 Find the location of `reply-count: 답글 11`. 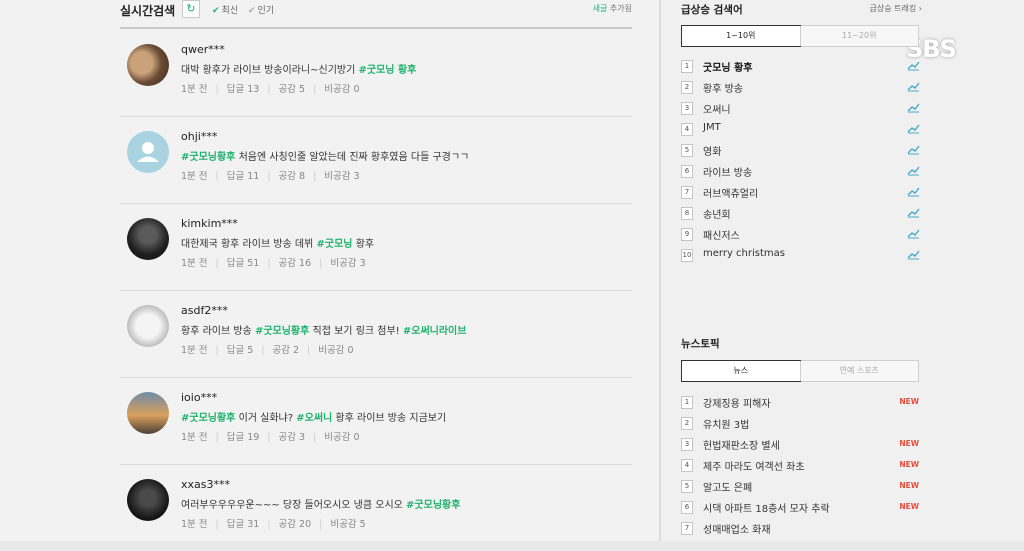

reply-count: 답글 11 is located at coordinates (243, 176).